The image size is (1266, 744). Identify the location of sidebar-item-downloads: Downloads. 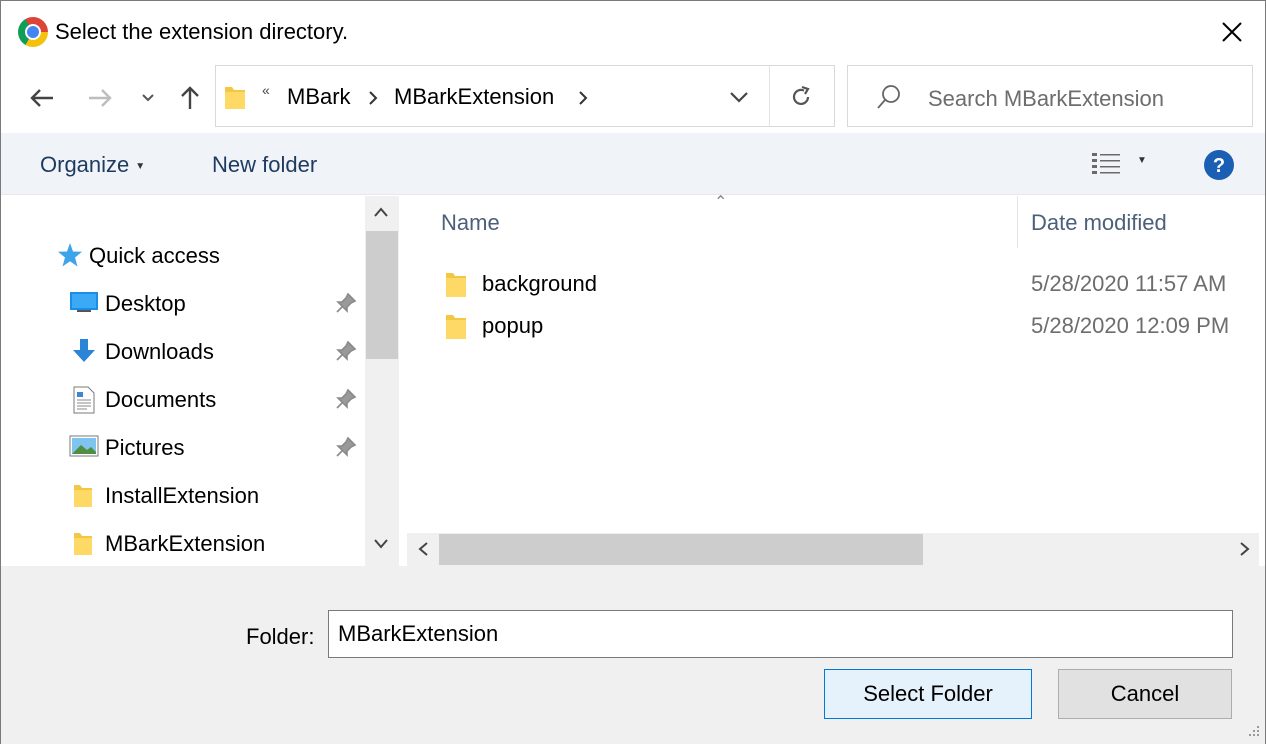
(181, 350).